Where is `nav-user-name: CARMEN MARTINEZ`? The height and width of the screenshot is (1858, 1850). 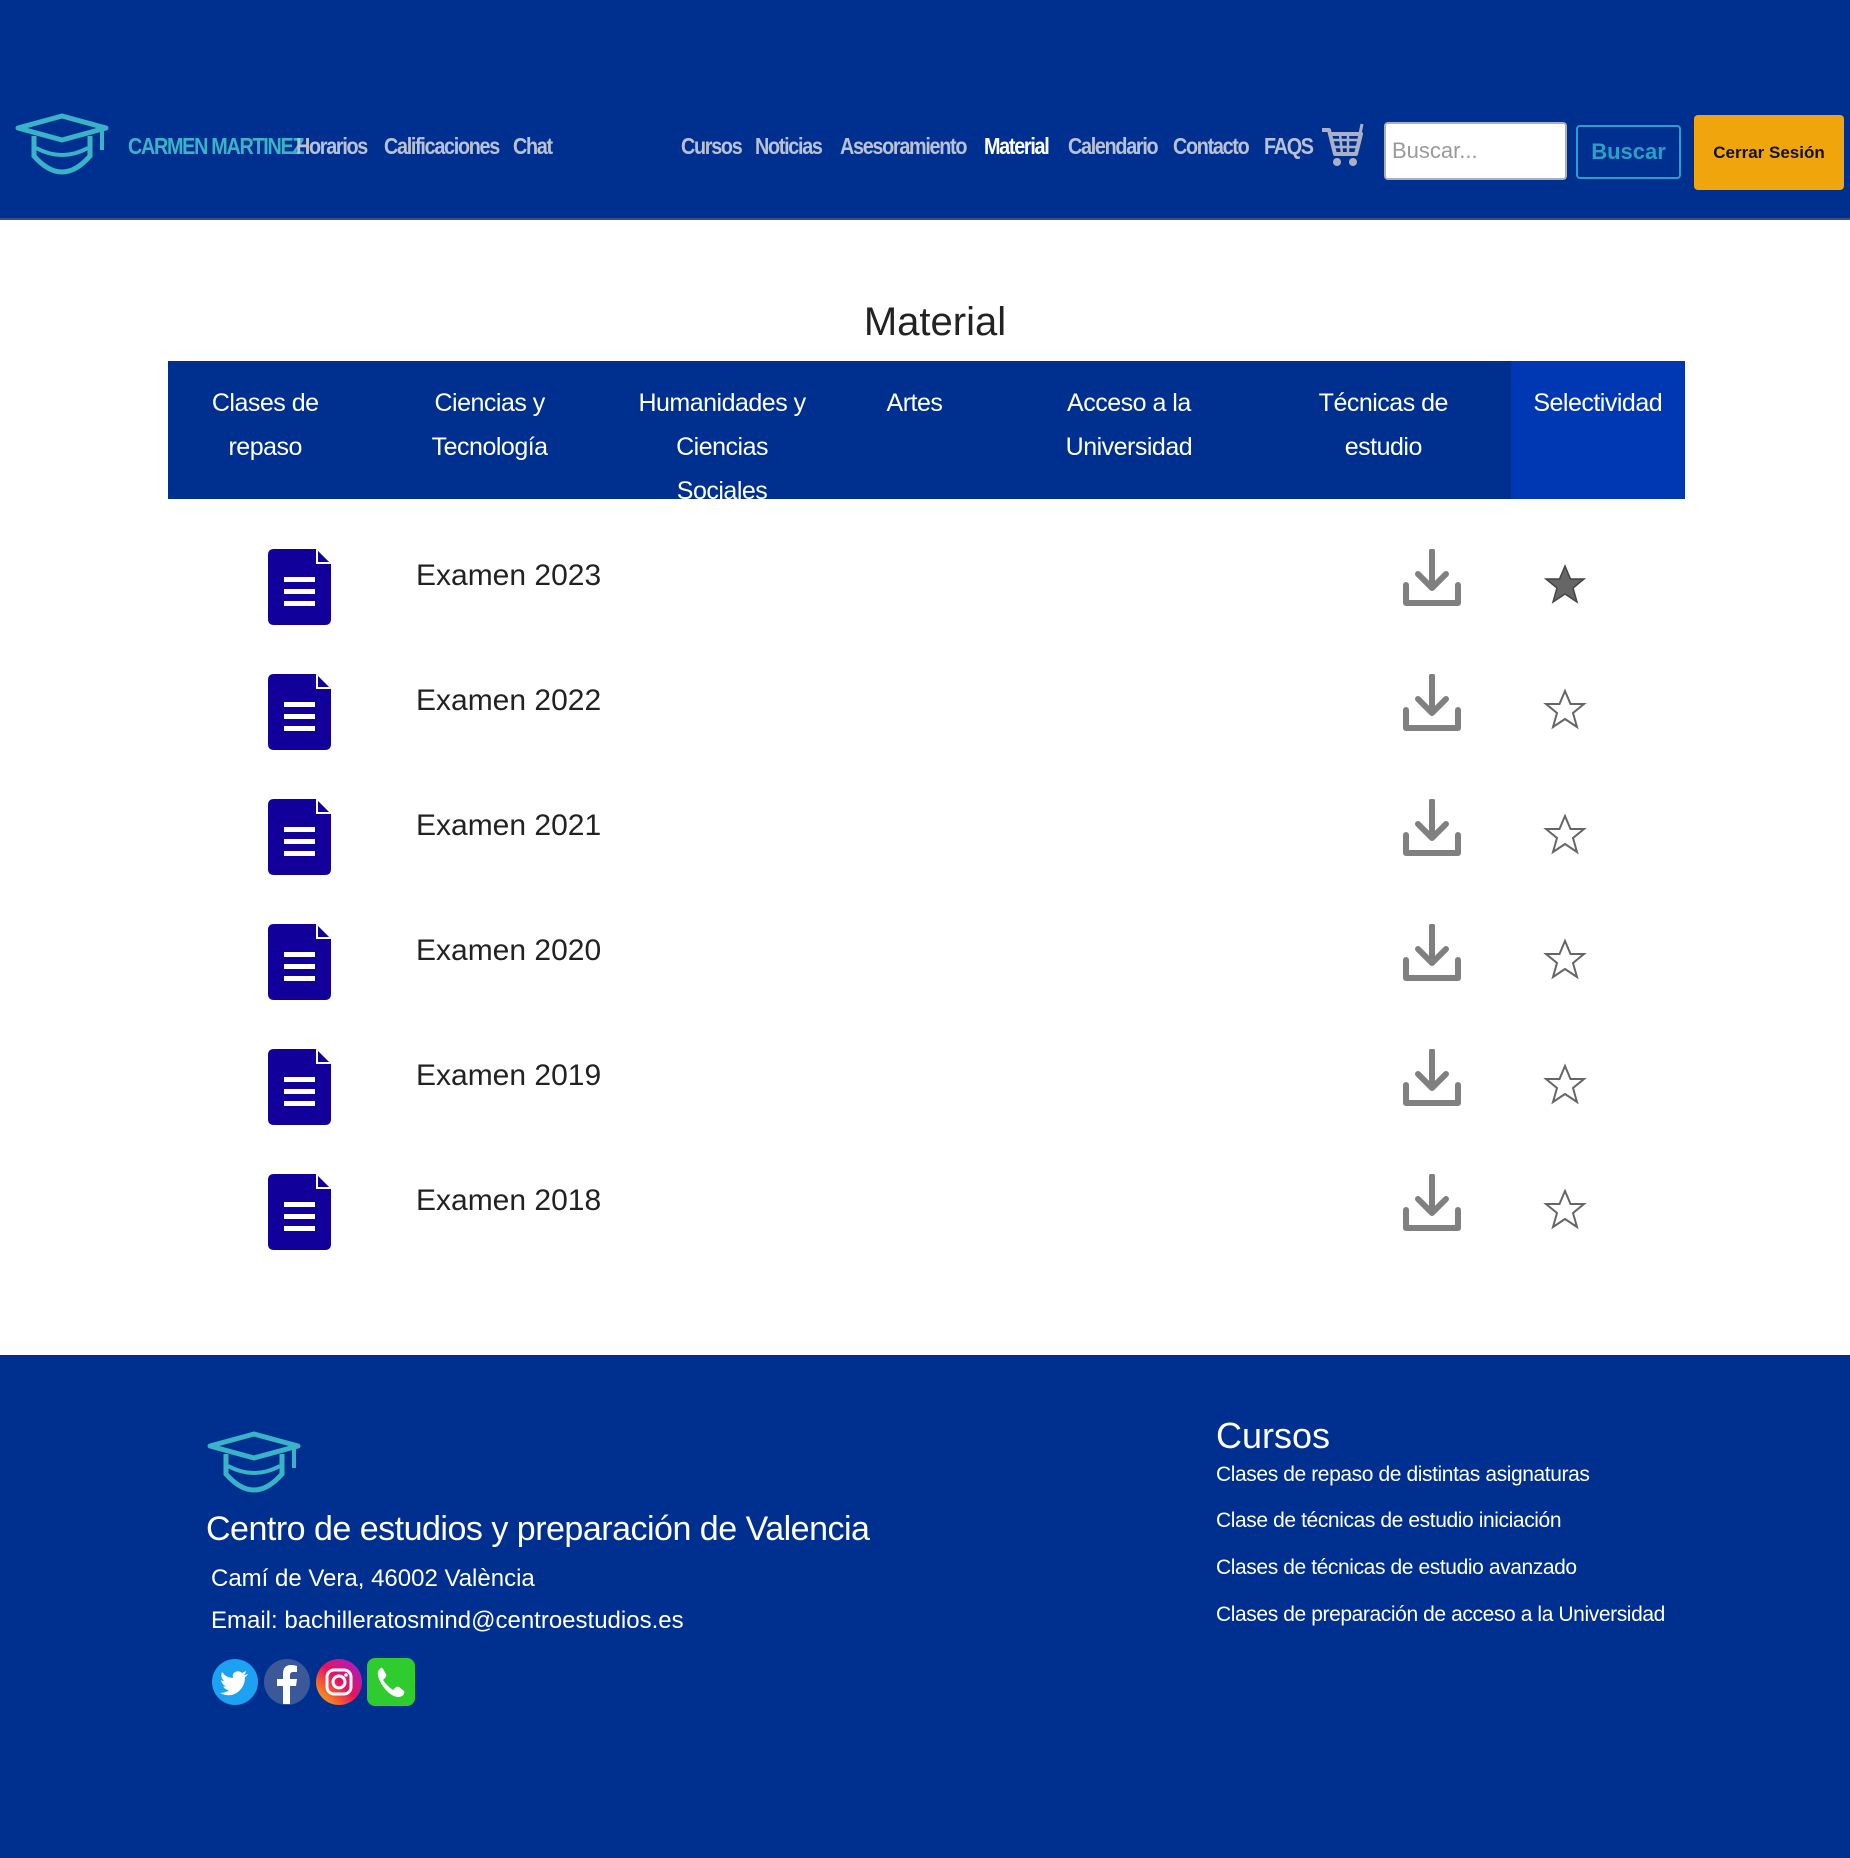 nav-user-name: CARMEN MARTINEZ is located at coordinates (216, 146).